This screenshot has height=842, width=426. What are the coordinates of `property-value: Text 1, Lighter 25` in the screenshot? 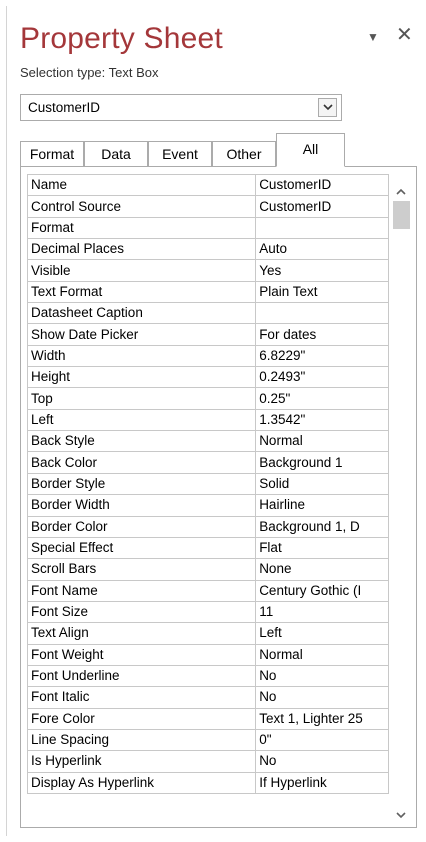 It's located at (322, 718).